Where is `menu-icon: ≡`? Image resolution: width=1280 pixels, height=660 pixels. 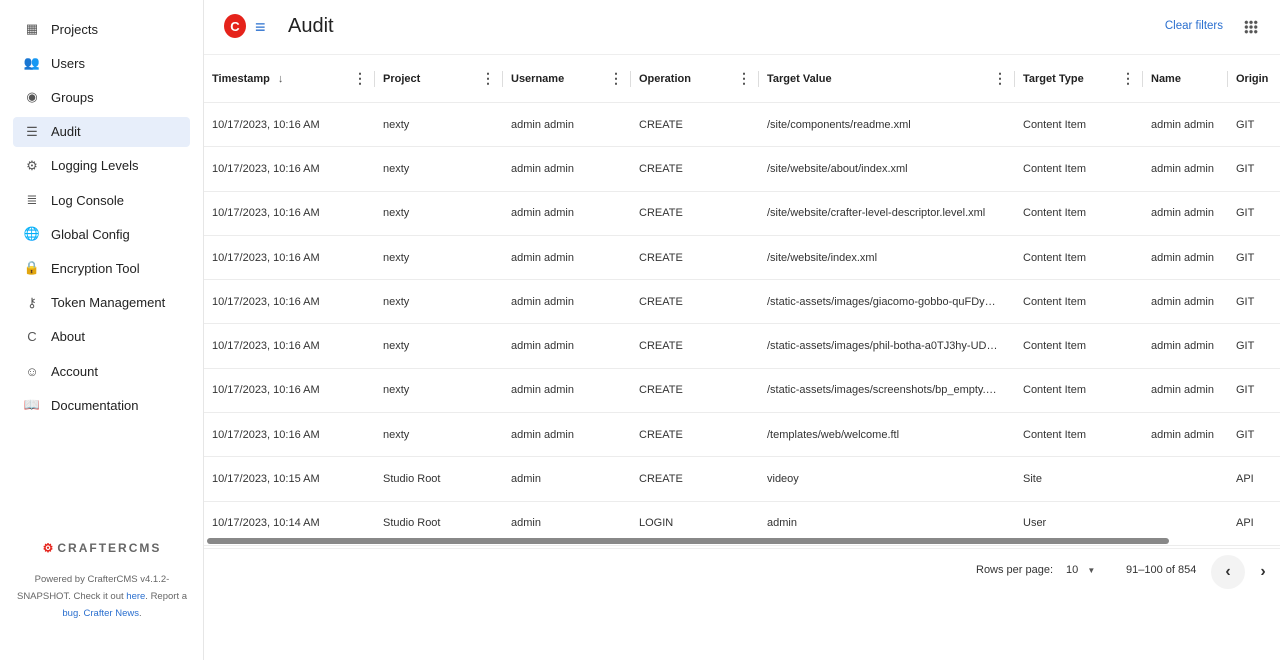
menu-icon: ≡ is located at coordinates (263, 27).